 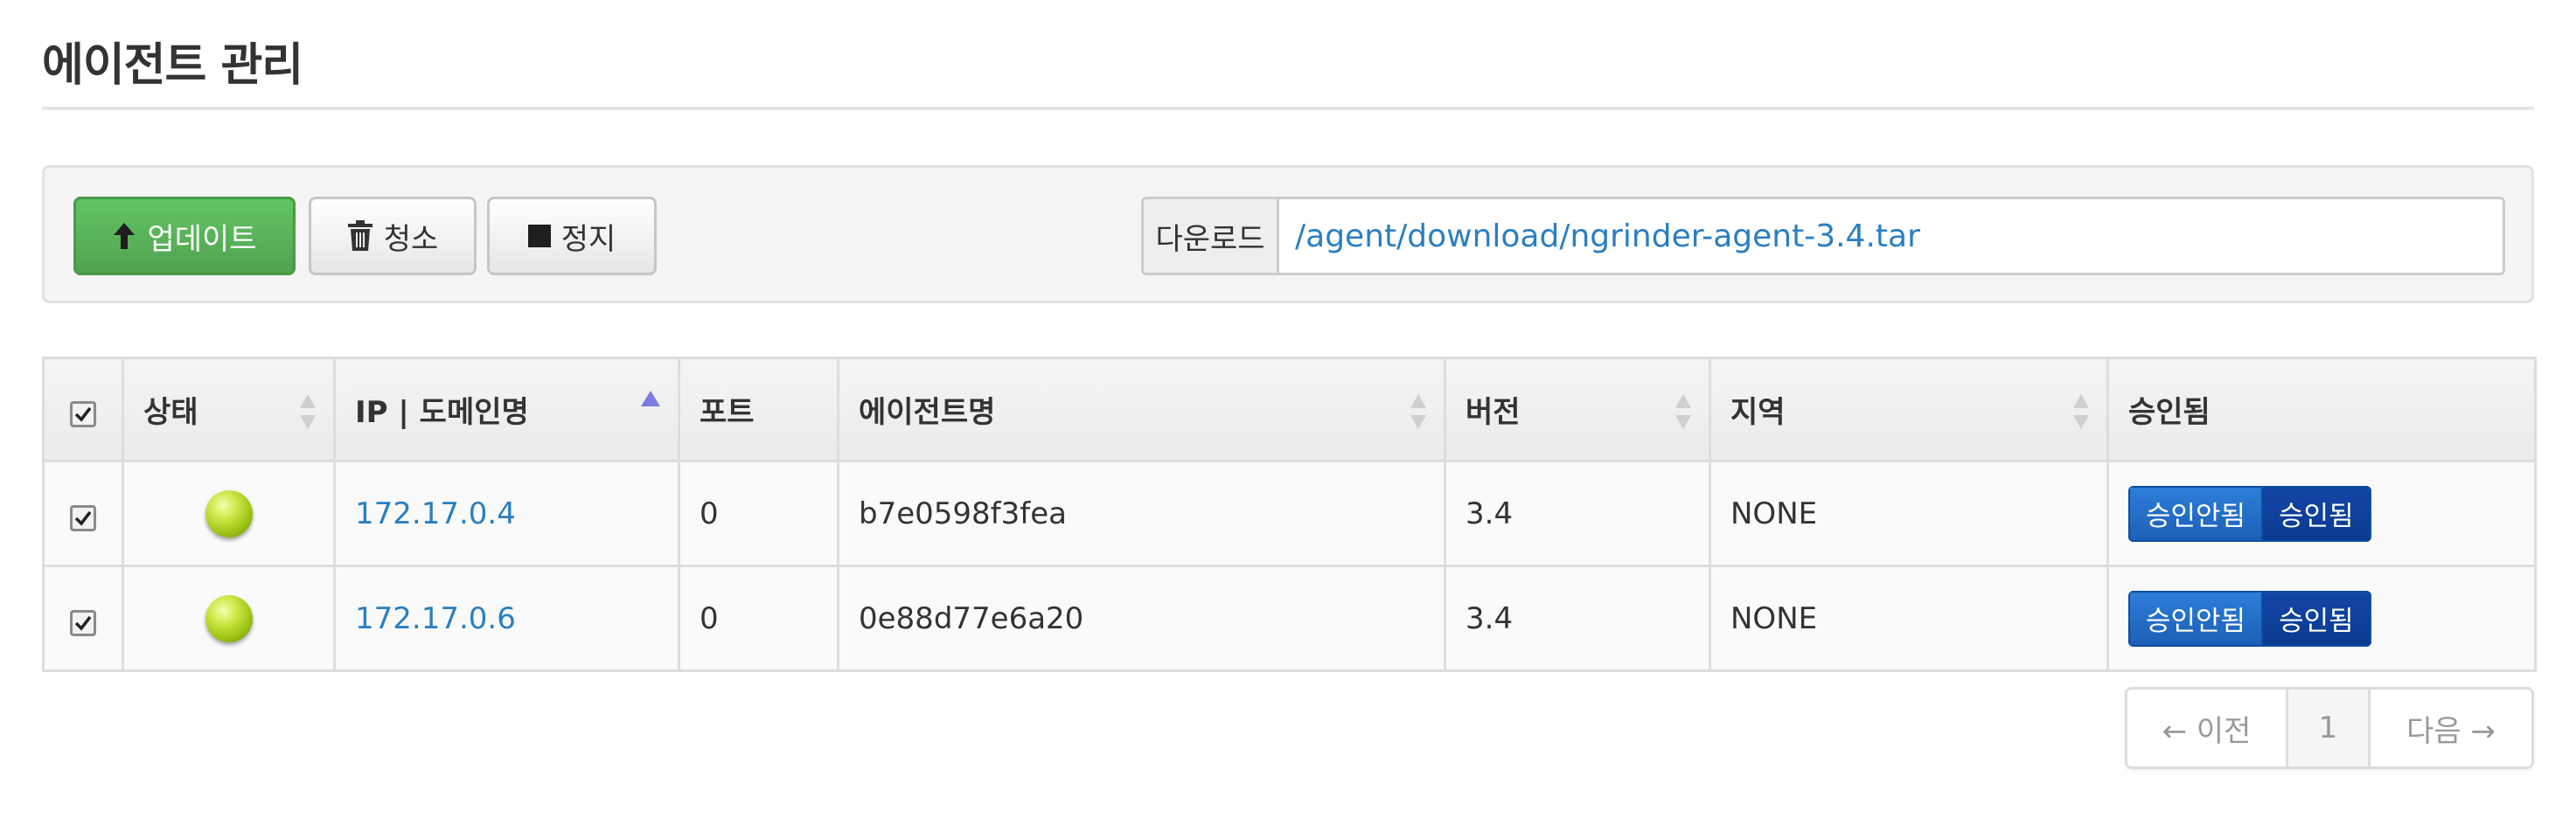 I want to click on prev-page-button: ← 이전, so click(x=2207, y=728).